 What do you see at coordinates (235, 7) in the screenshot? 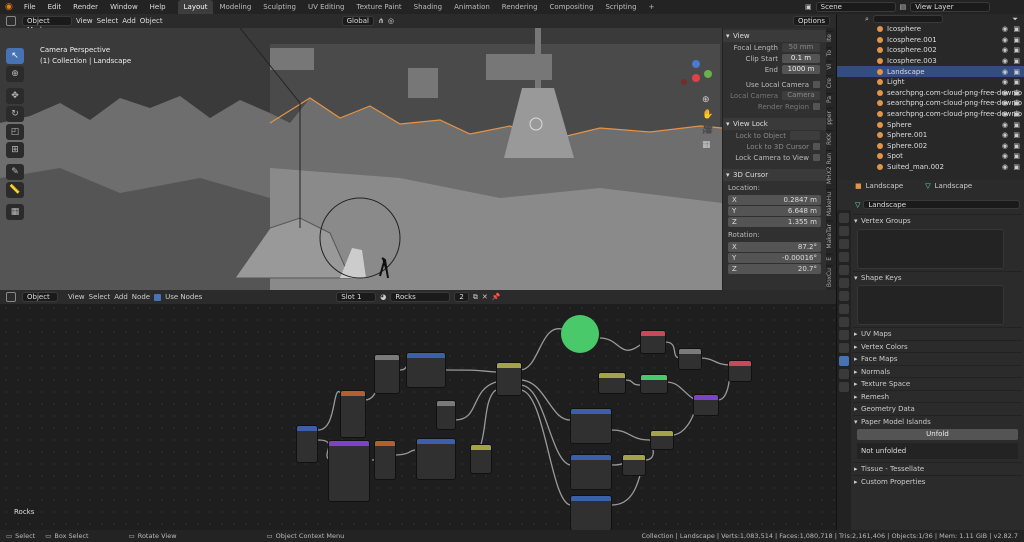
I see `tab-modeling: Modeling` at bounding box center [235, 7].